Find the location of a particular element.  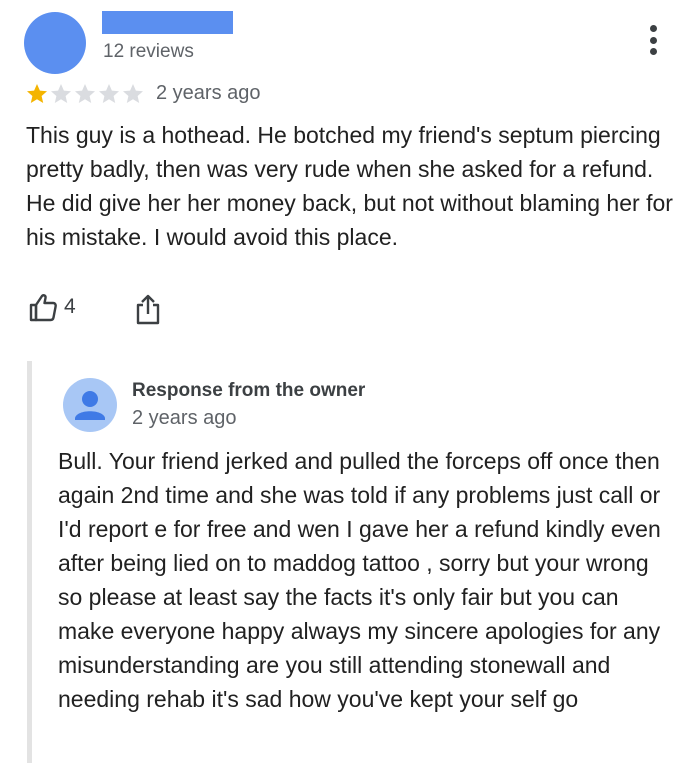

review-time: 2 years ago is located at coordinates (208, 93).